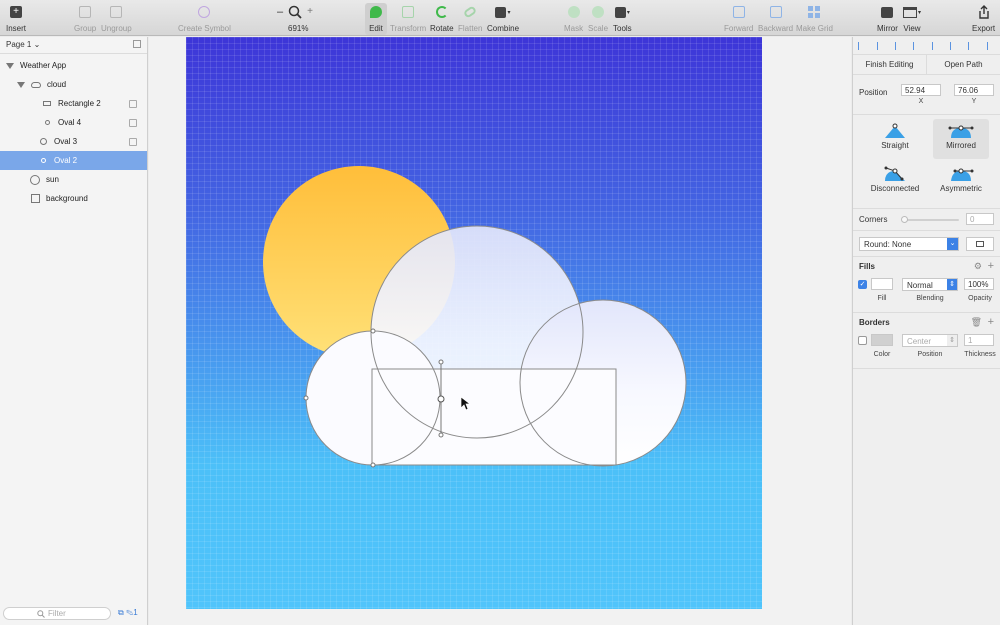 Image resolution: width=1000 pixels, height=625 pixels. Describe the element at coordinates (904, 219) in the screenshot. I see `corners-slider-knob` at that location.